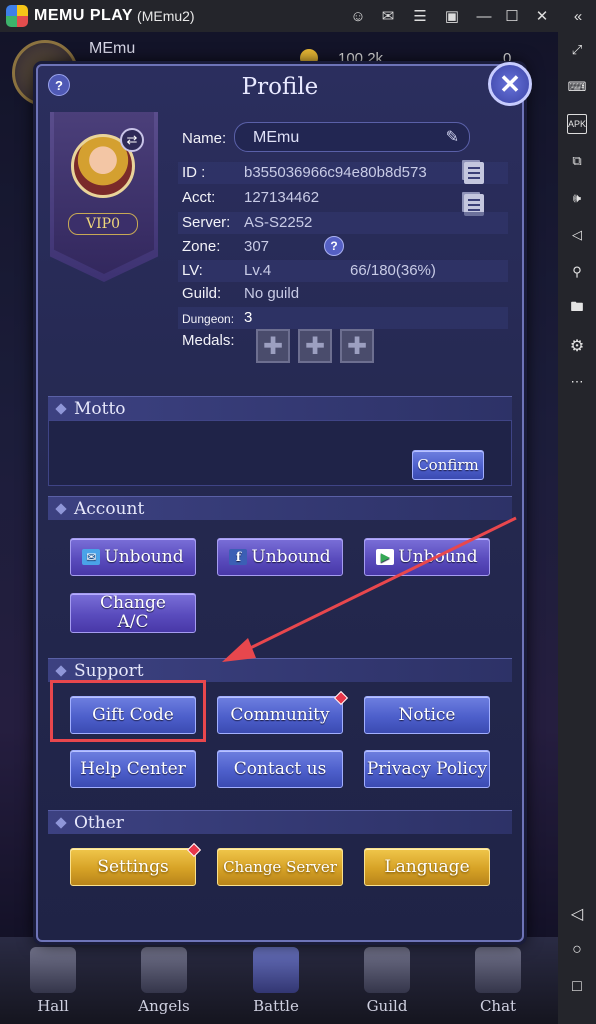  What do you see at coordinates (280, 769) in the screenshot?
I see `contact-us-button: Contact us` at bounding box center [280, 769].